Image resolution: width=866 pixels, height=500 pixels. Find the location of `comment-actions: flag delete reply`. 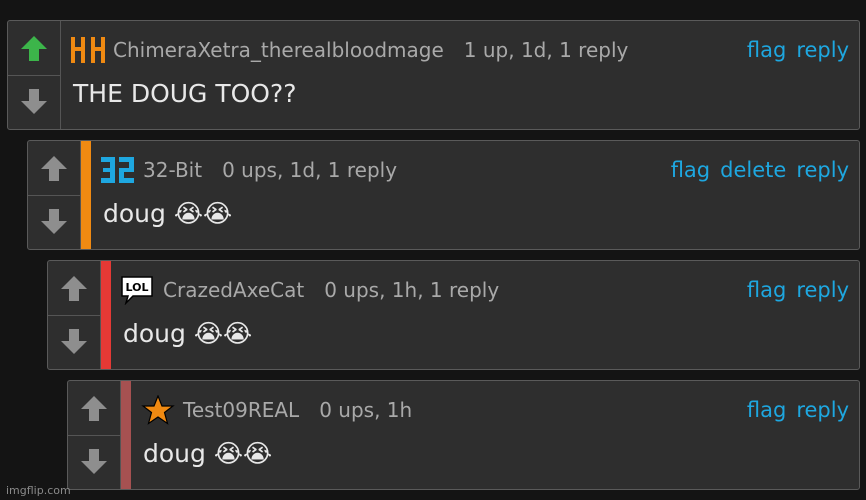

comment-actions: flag delete reply is located at coordinates (760, 170).